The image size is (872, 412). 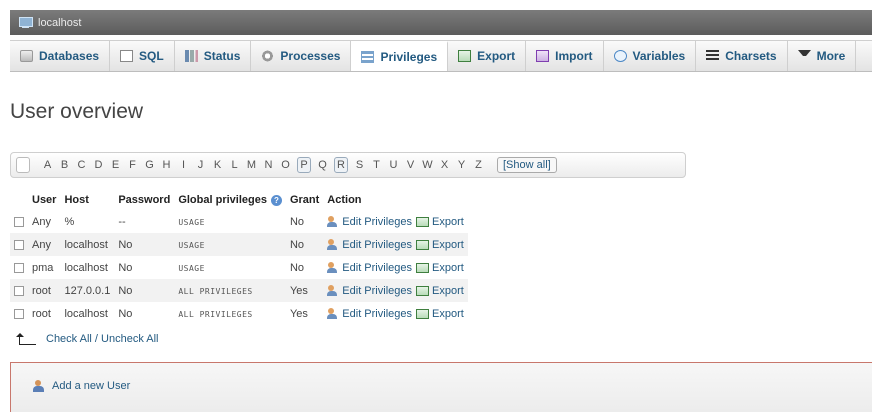 I want to click on tab-databases: Databases, so click(x=60, y=56).